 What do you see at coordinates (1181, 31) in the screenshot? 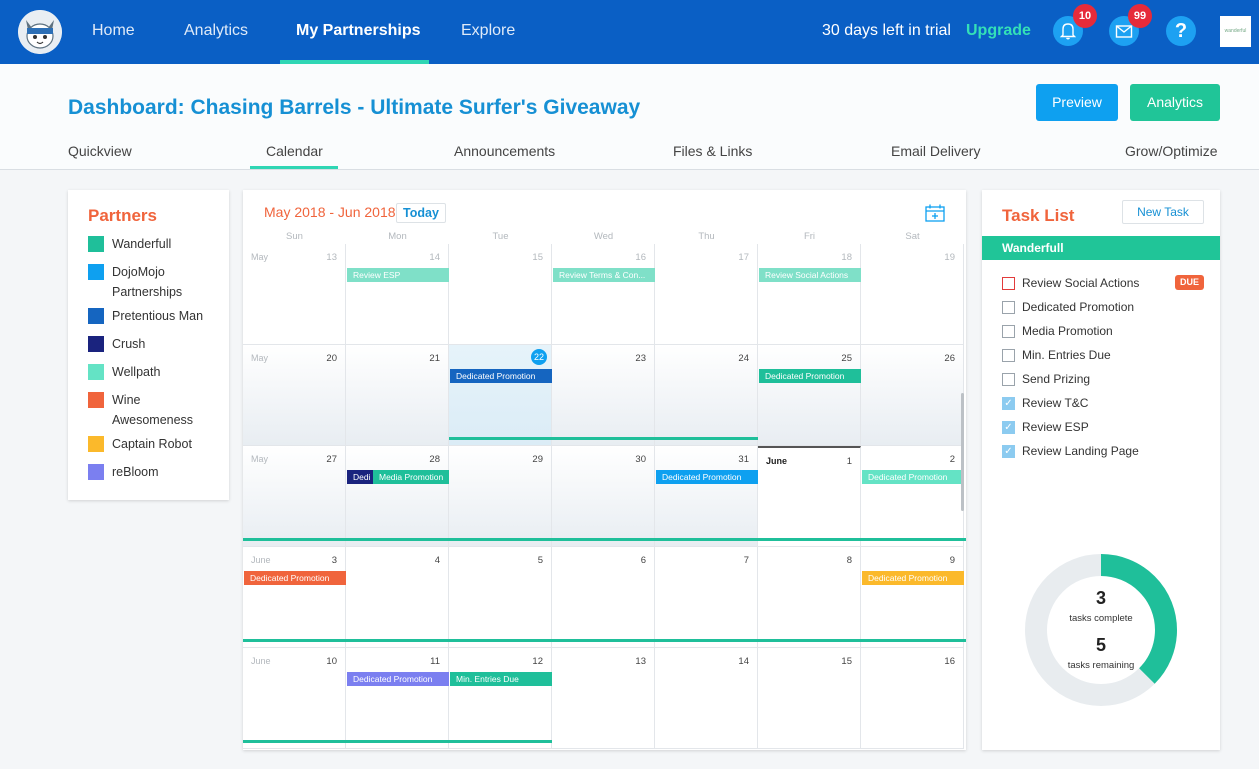
I see `help-icon: ?` at bounding box center [1181, 31].